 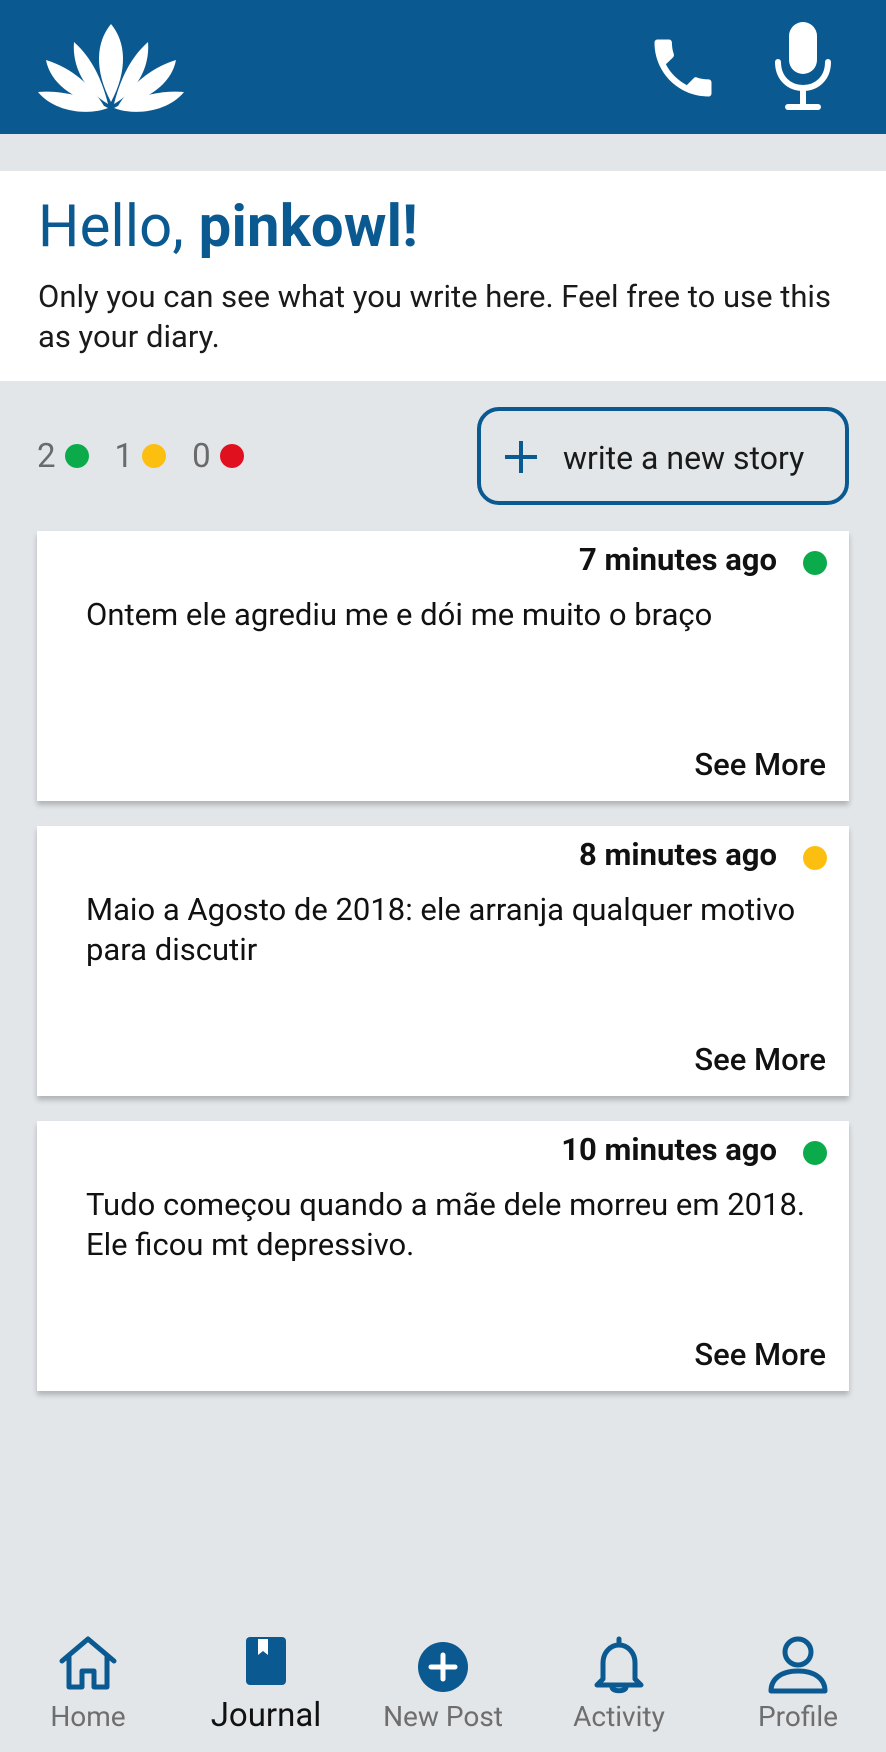 I want to click on write-new-story-label: write a new story, so click(x=684, y=458).